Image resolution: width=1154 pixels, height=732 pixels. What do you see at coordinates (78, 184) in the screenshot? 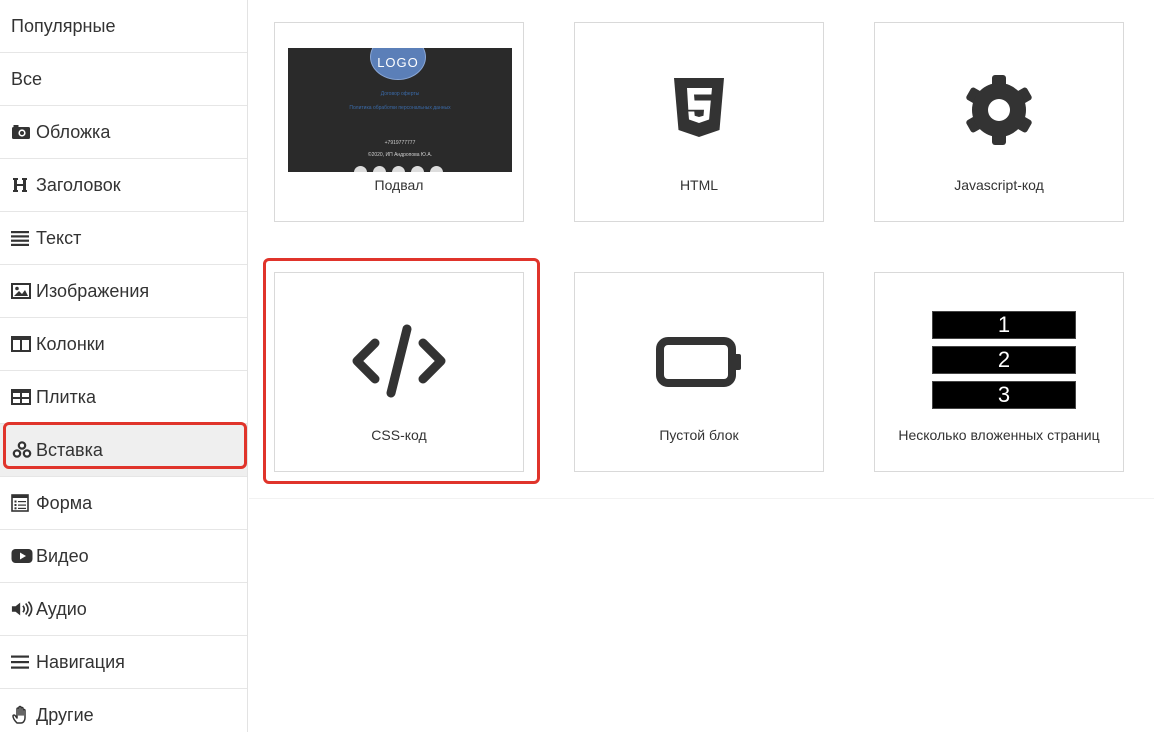
I see `sidebar-item-label: Заголовок` at bounding box center [78, 184].